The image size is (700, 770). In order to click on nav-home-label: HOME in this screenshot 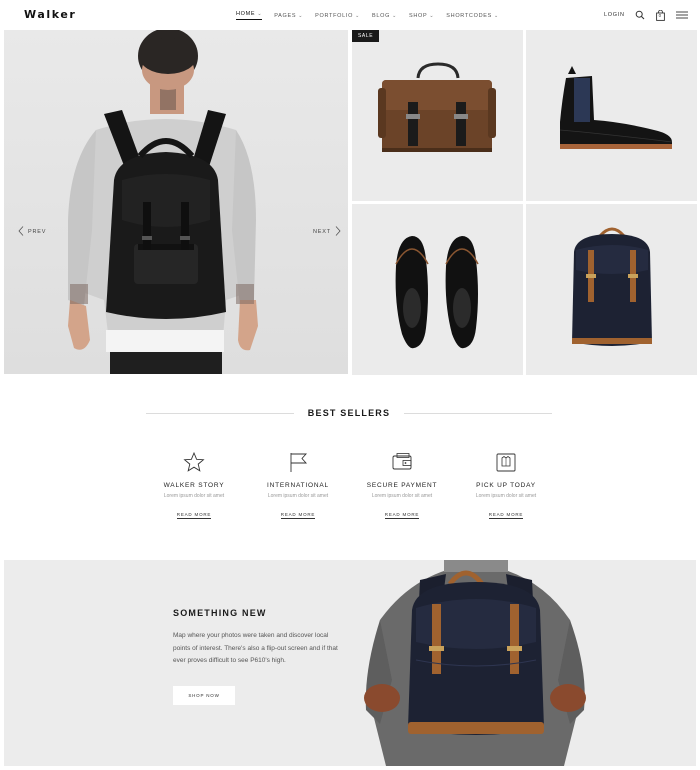, I will do `click(246, 14)`.